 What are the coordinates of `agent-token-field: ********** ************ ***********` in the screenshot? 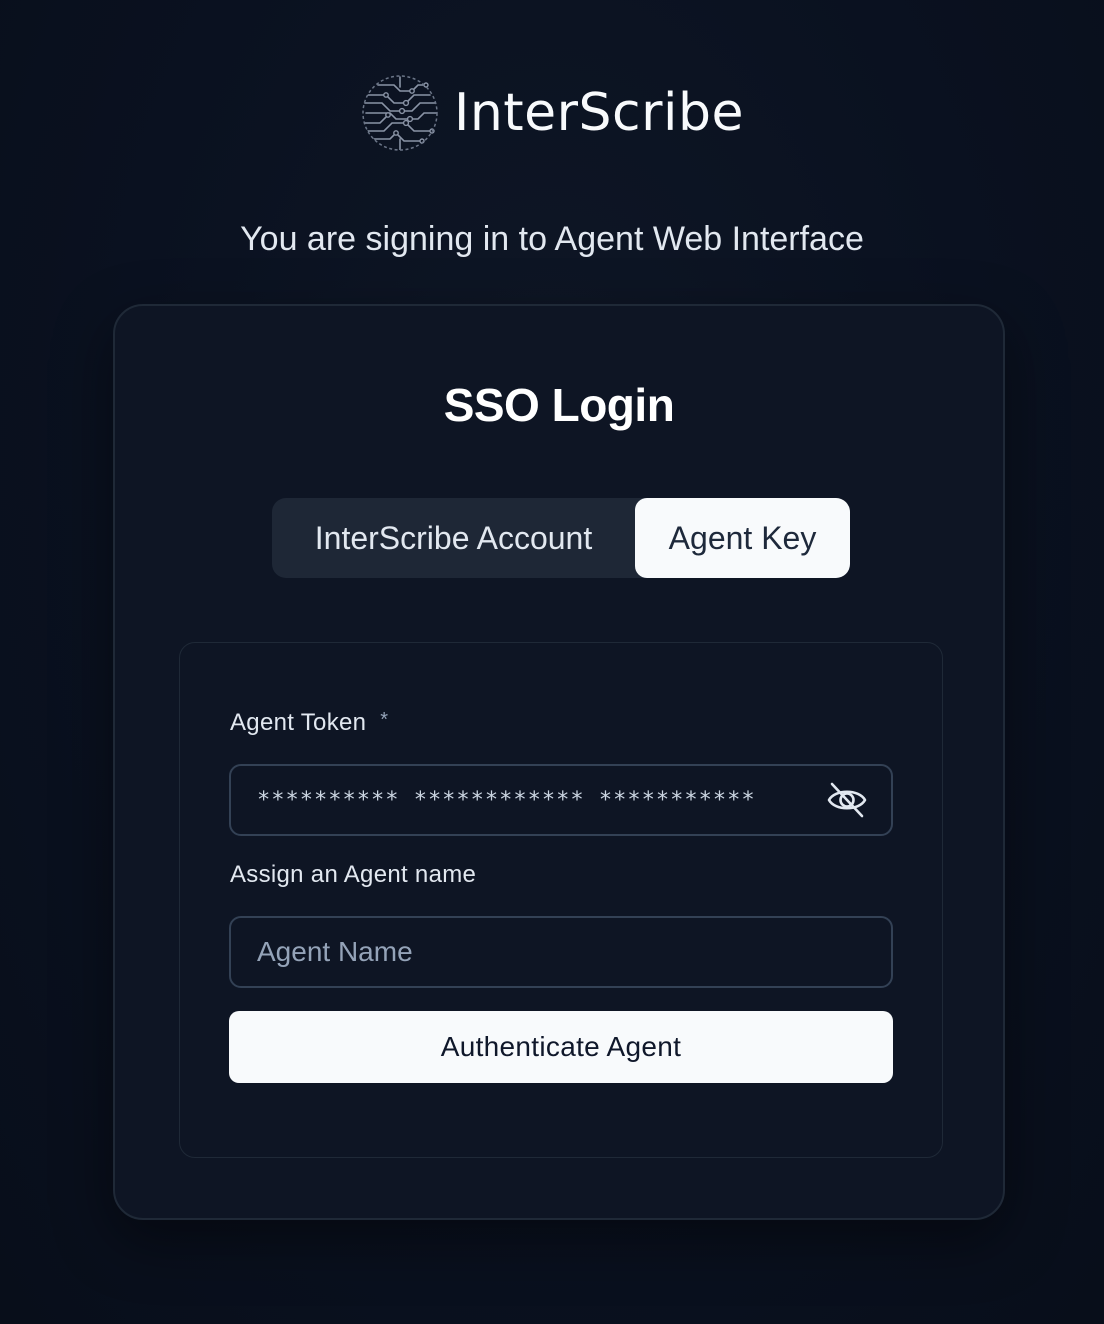 It's located at (561, 800).